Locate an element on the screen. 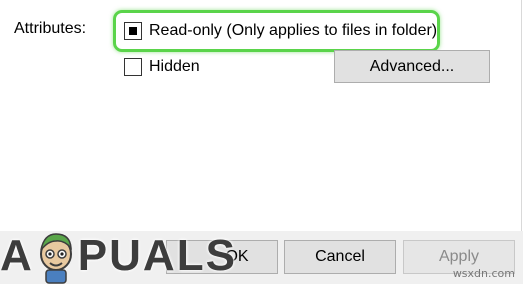  readonly-checkbox is located at coordinates (133, 31).